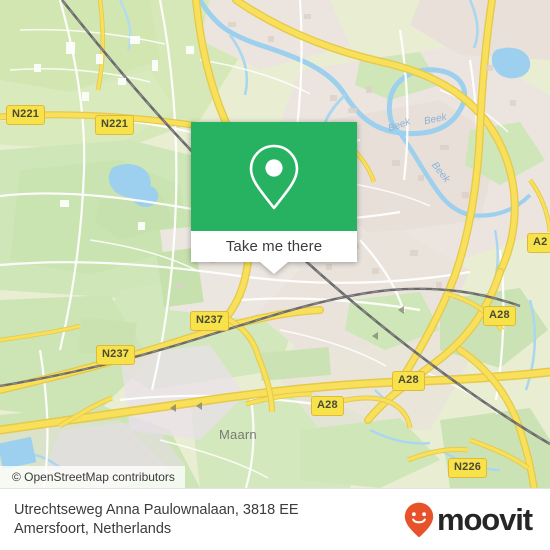 This screenshot has width=550, height=550. I want to click on moovit-pin-smiley-icon, so click(419, 520).